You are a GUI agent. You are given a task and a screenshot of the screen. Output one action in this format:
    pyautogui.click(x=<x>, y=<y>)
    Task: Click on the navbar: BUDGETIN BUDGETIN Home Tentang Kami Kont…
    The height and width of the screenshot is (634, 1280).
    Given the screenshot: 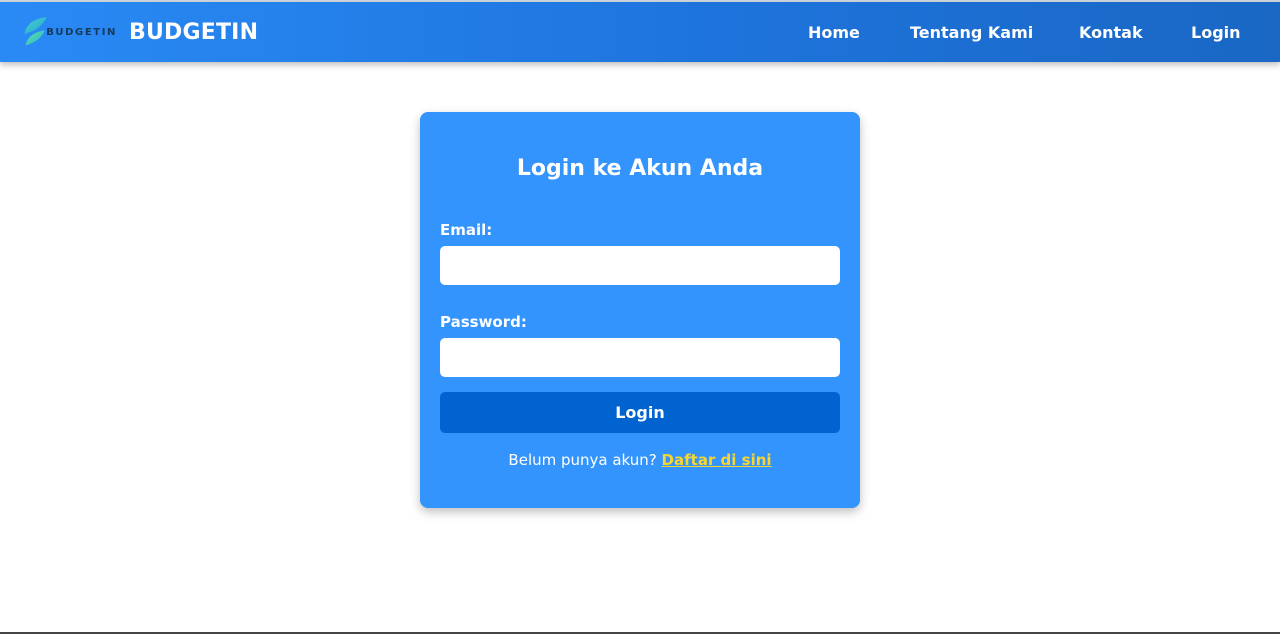 What is the action you would take?
    pyautogui.click(x=640, y=32)
    